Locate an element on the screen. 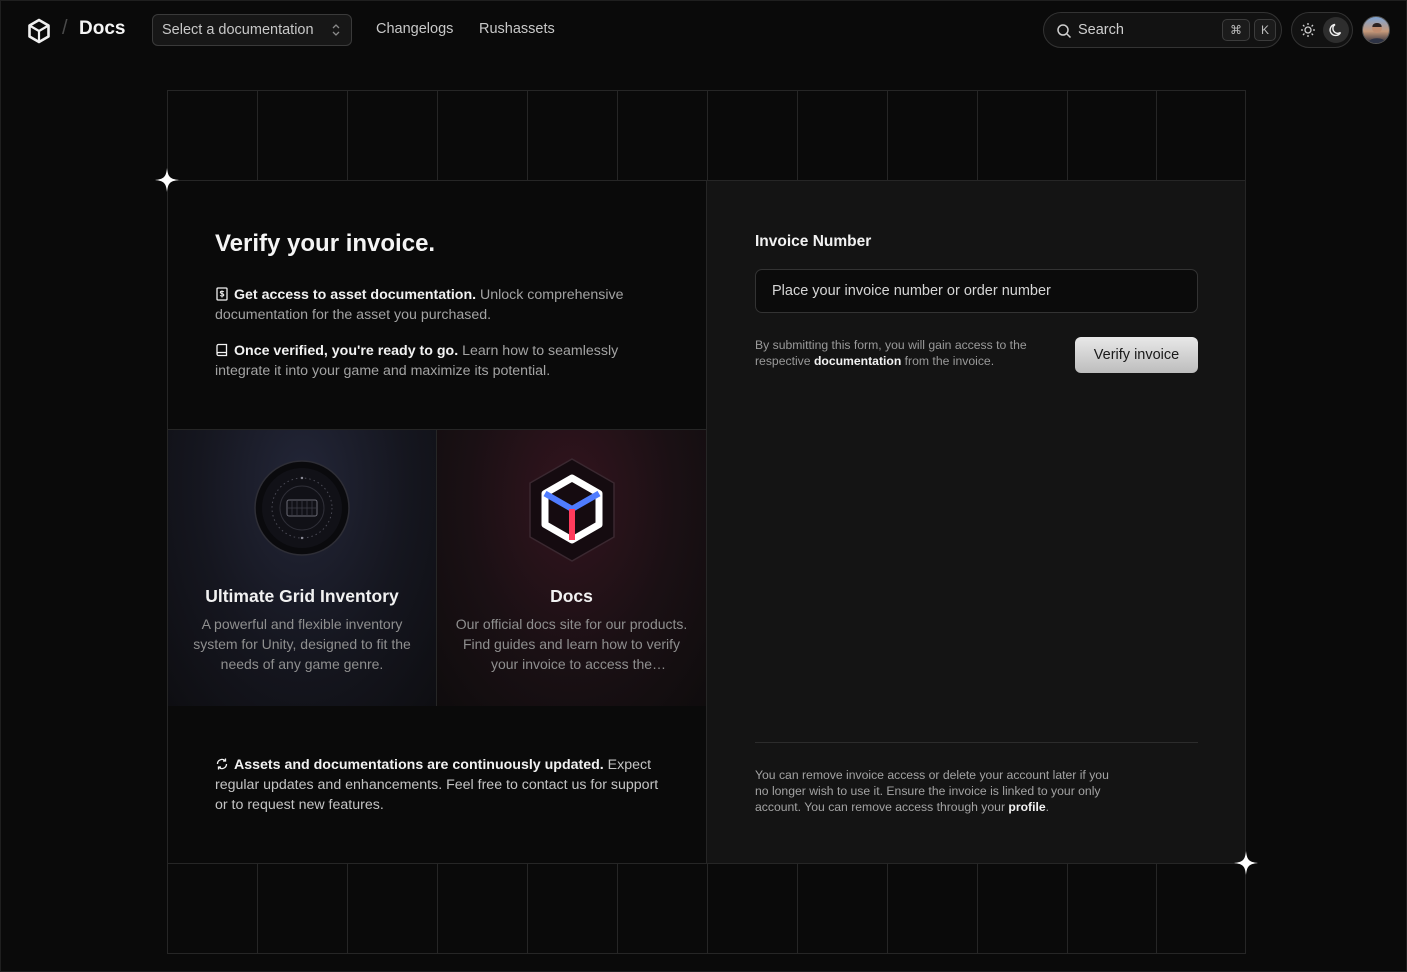 The image size is (1407, 972). user-avatar is located at coordinates (1376, 30).